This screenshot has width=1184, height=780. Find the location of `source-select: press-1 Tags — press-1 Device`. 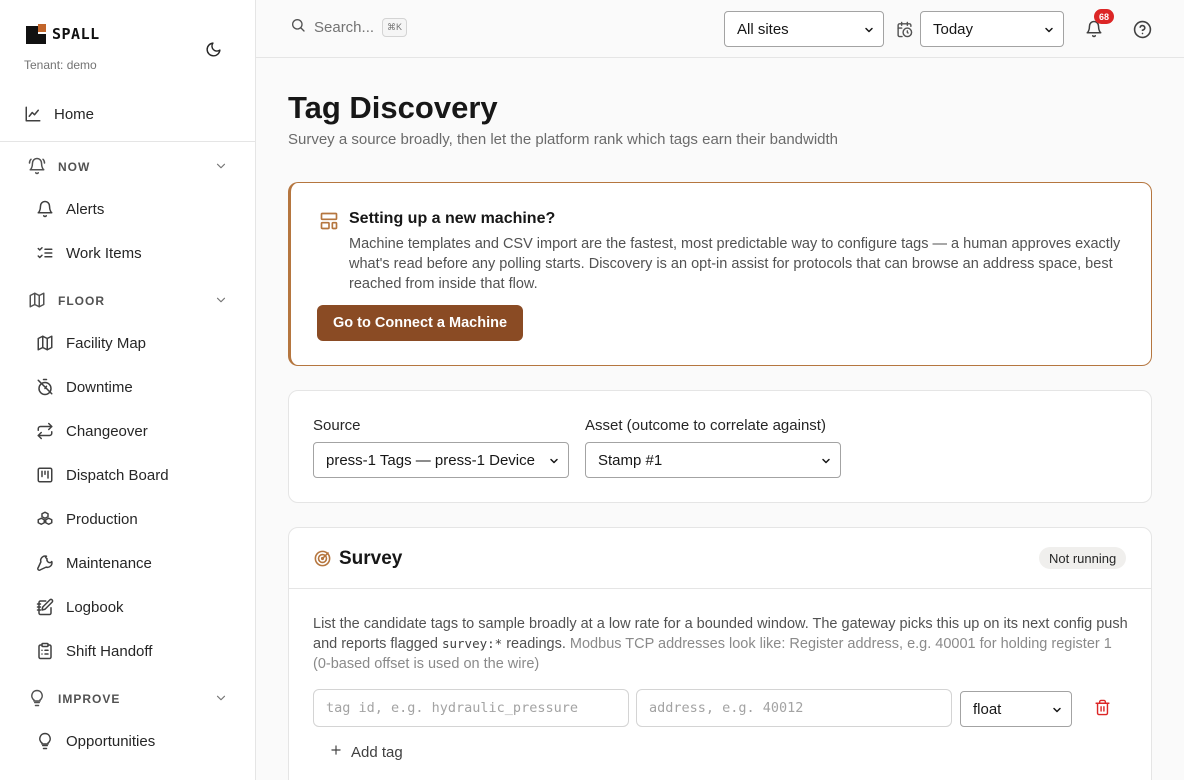

source-select: press-1 Tags — press-1 Device is located at coordinates (441, 460).